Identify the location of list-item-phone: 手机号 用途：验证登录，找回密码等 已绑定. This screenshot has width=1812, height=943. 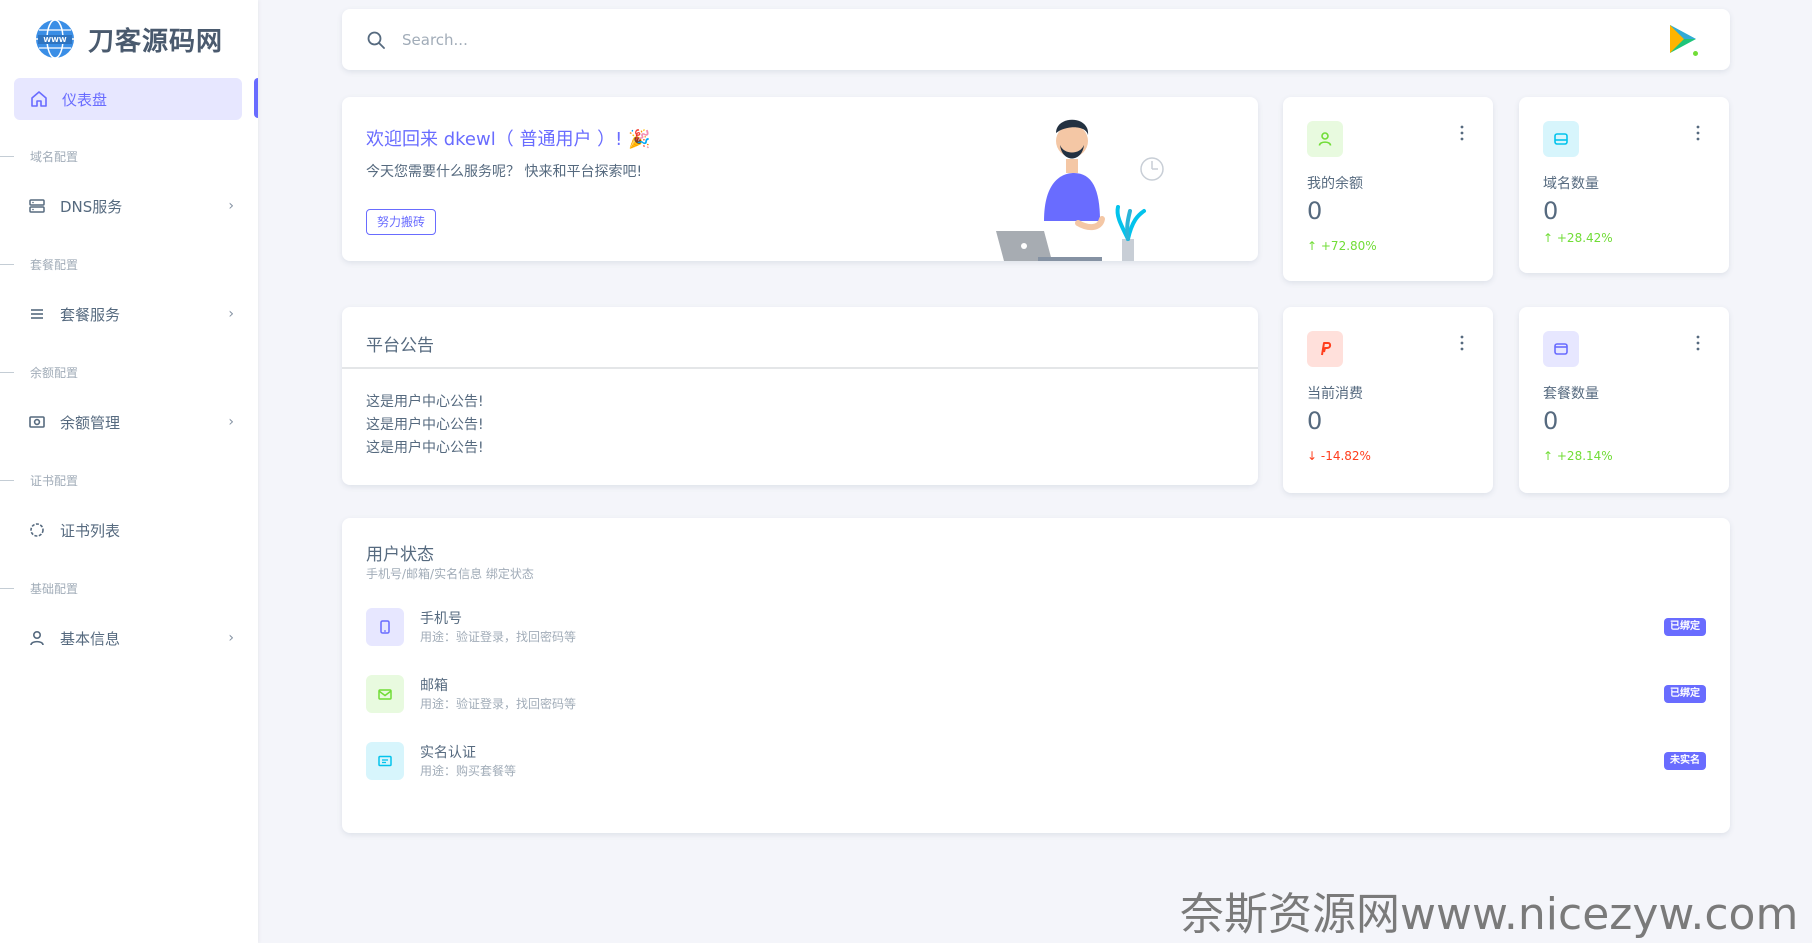
(1036, 628).